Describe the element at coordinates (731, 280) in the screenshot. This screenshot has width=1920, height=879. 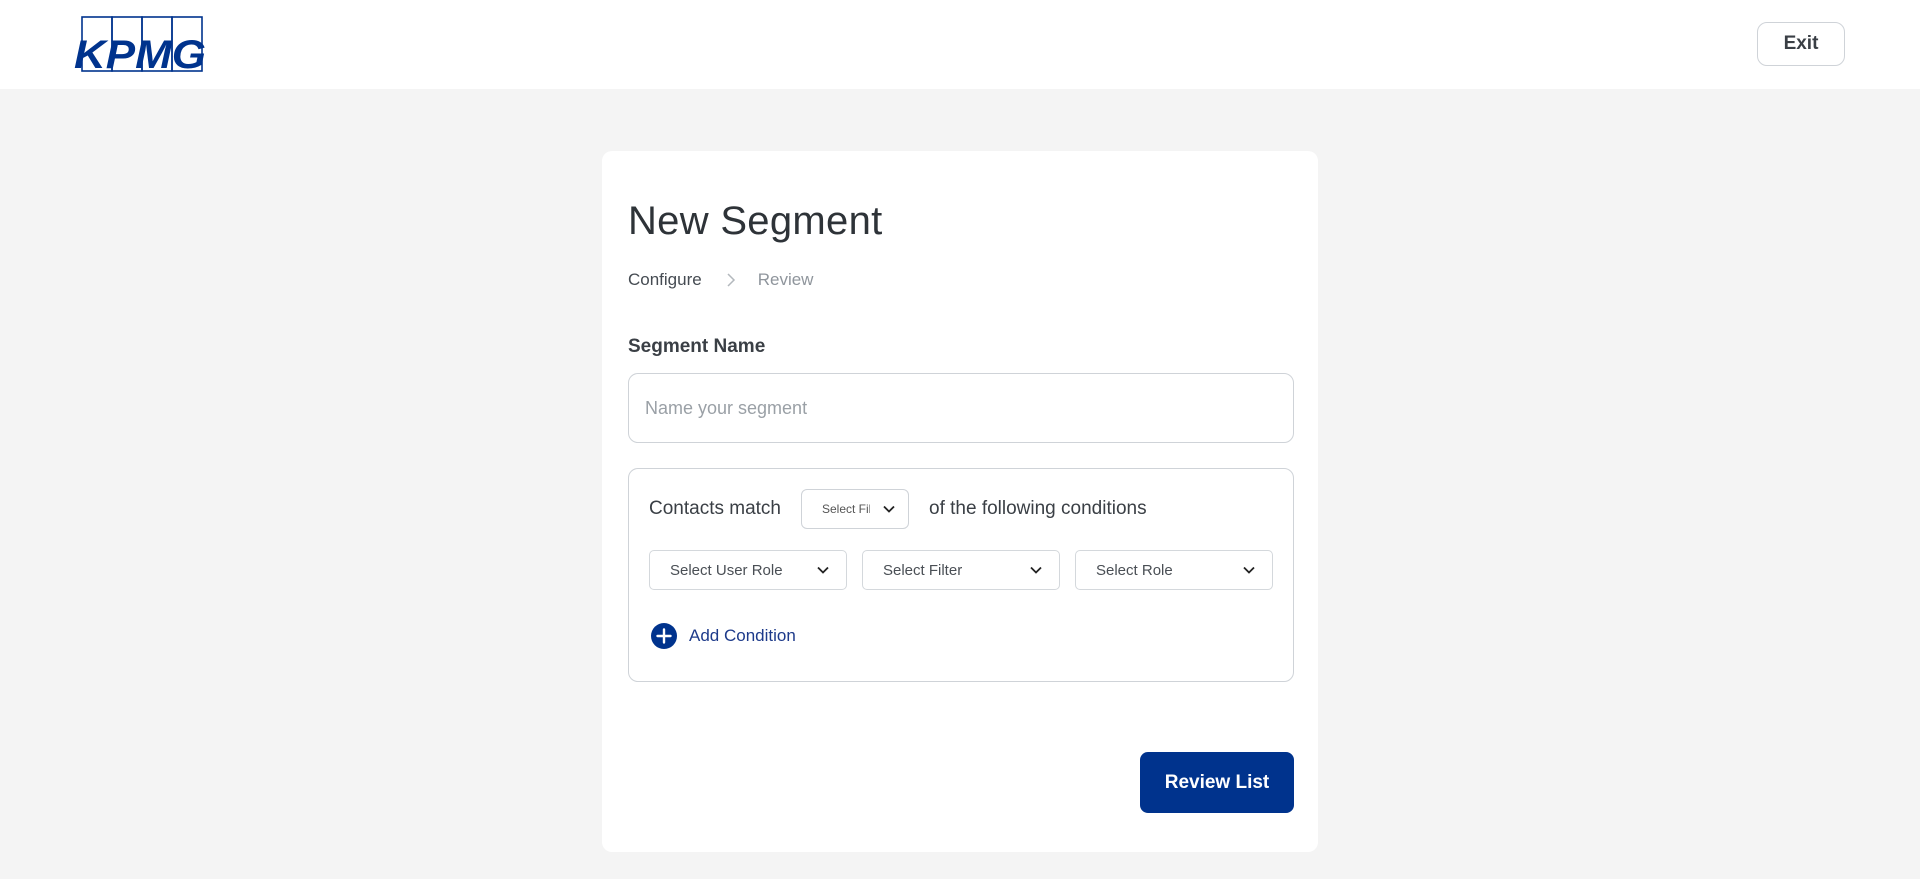
I see `chevron-right-icon` at that location.